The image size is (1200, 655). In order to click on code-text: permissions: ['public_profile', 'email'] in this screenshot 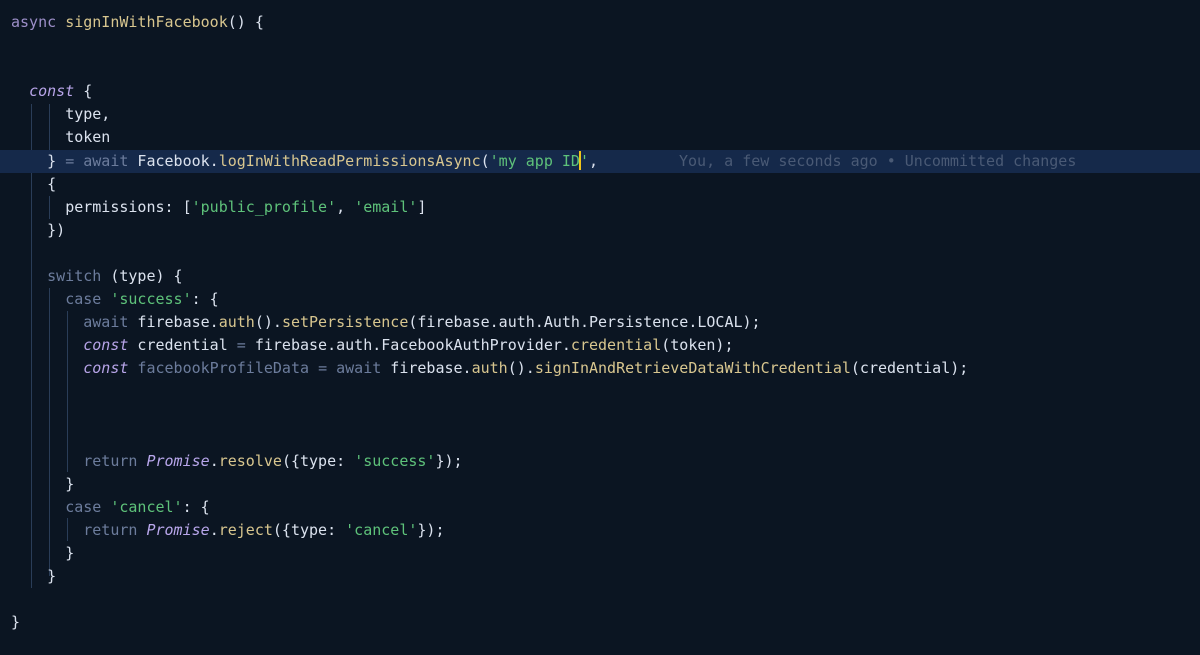, I will do `click(246, 207)`.